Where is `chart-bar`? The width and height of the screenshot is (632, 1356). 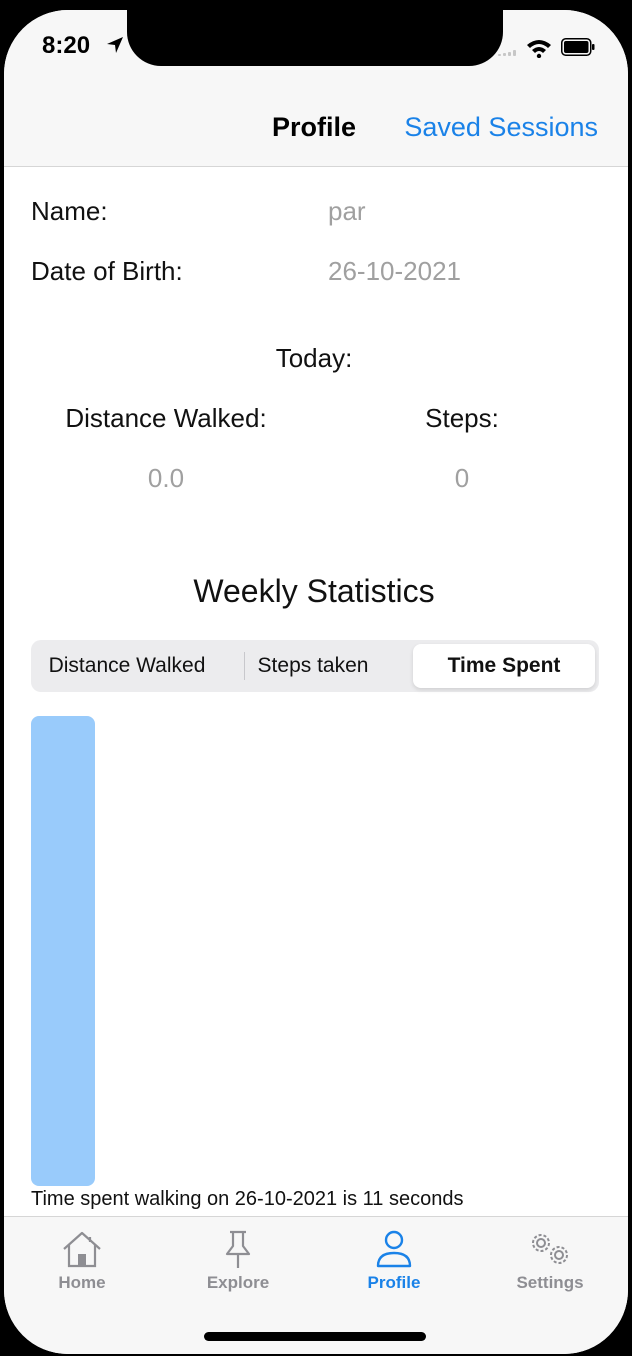
chart-bar is located at coordinates (63, 951).